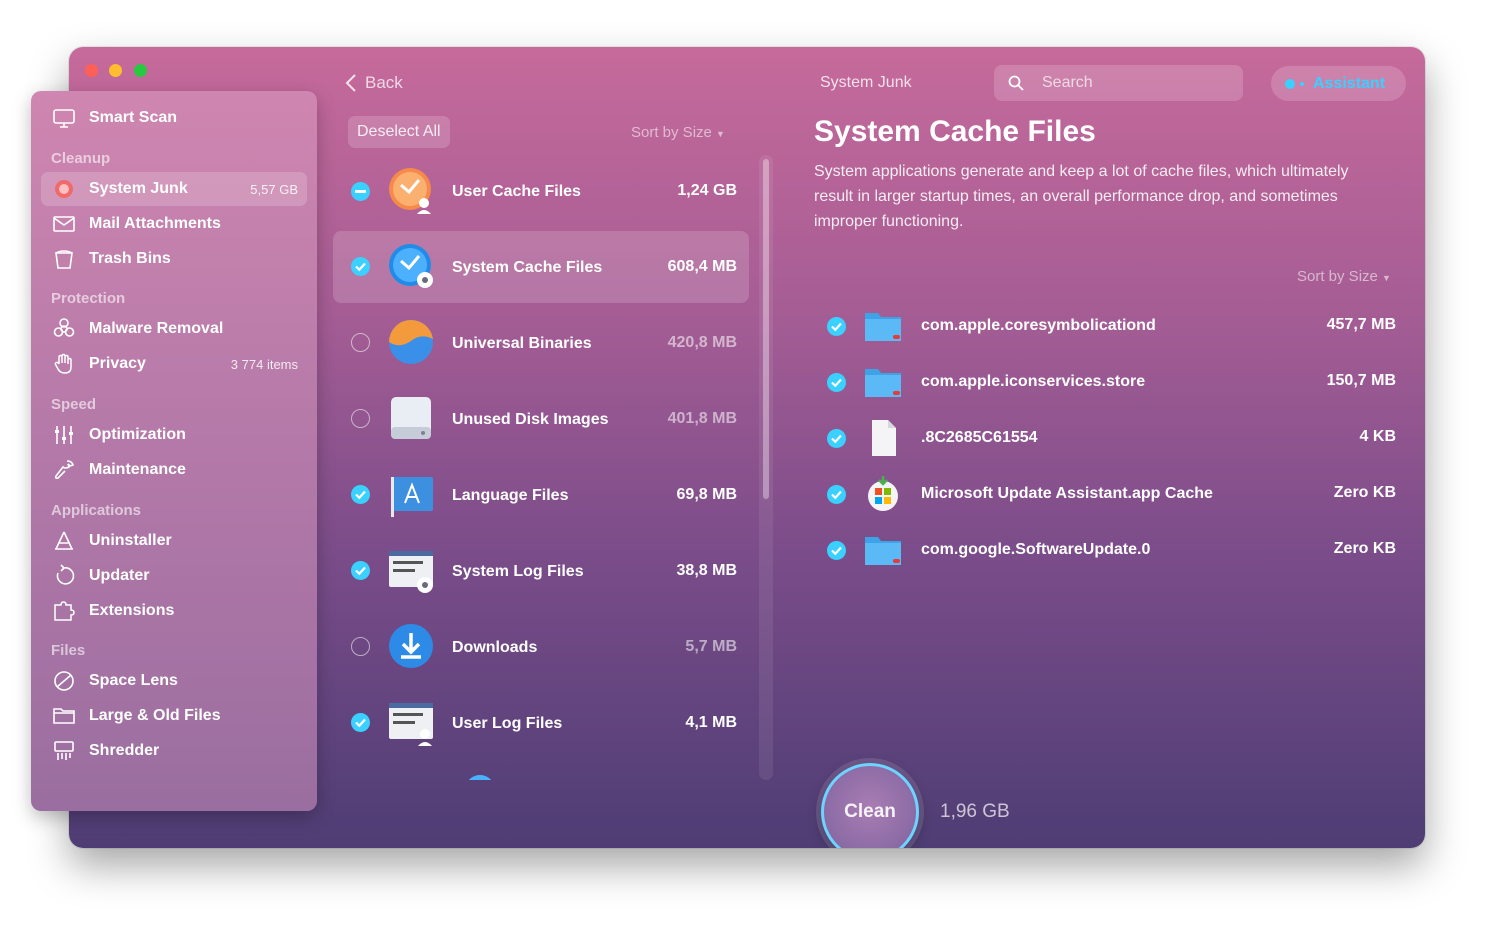 The height and width of the screenshot is (940, 1494). Describe the element at coordinates (174, 576) in the screenshot. I see `sidebar-item-updater: Updater` at that location.